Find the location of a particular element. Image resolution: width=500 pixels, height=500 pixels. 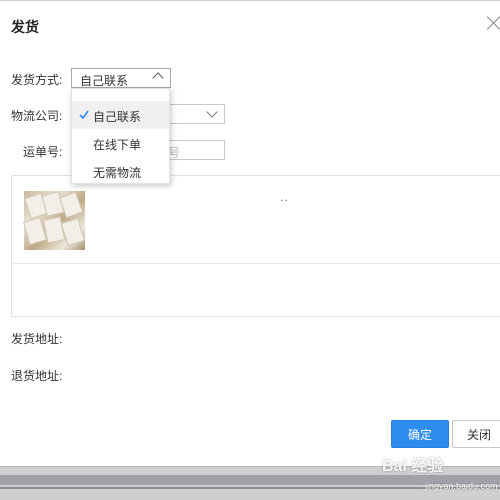

shipping-method-value: 自己联系 is located at coordinates (104, 81).